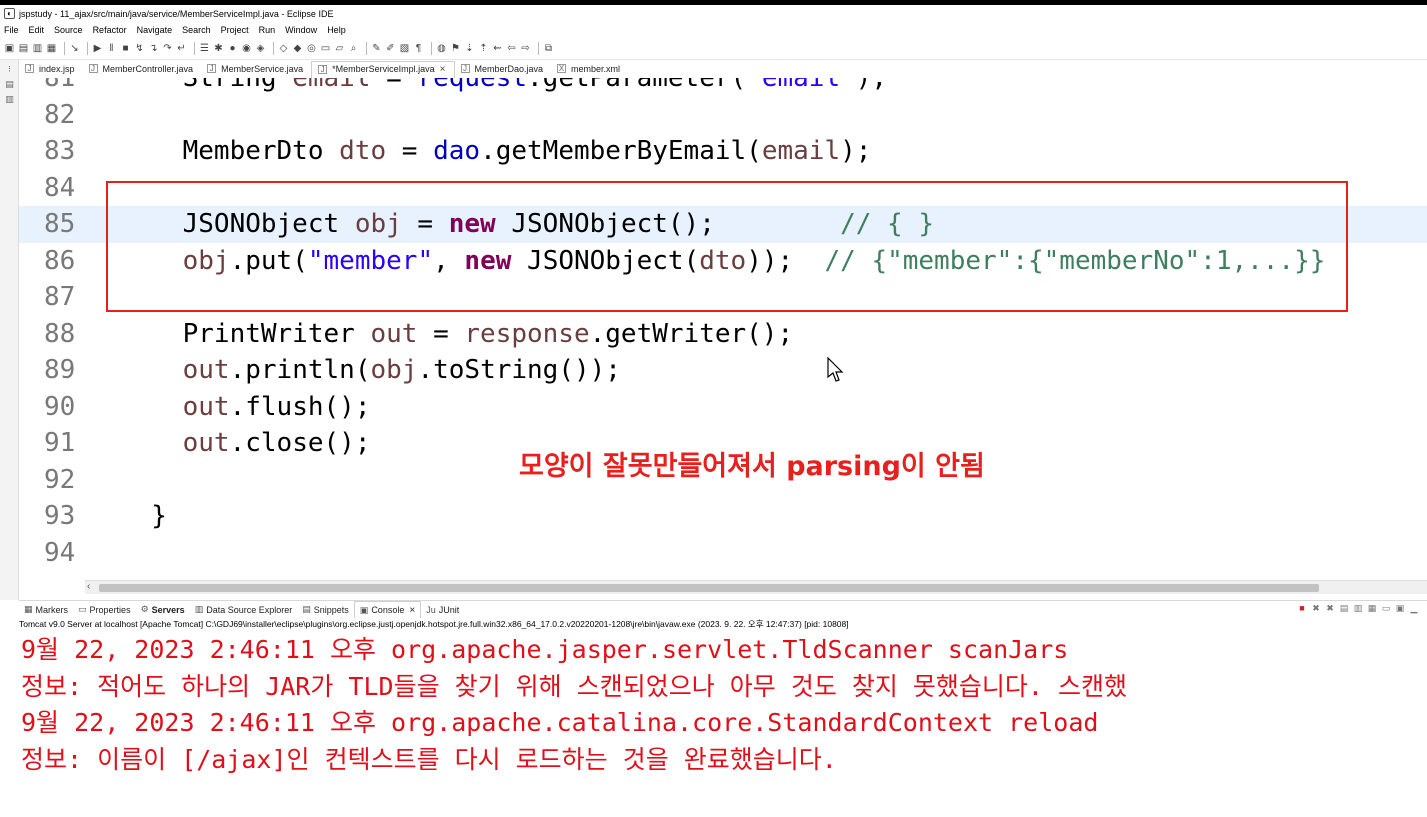 The height and width of the screenshot is (817, 1427). Describe the element at coordinates (455, 49) in the screenshot. I see `annotation-icon: ⚑` at that location.